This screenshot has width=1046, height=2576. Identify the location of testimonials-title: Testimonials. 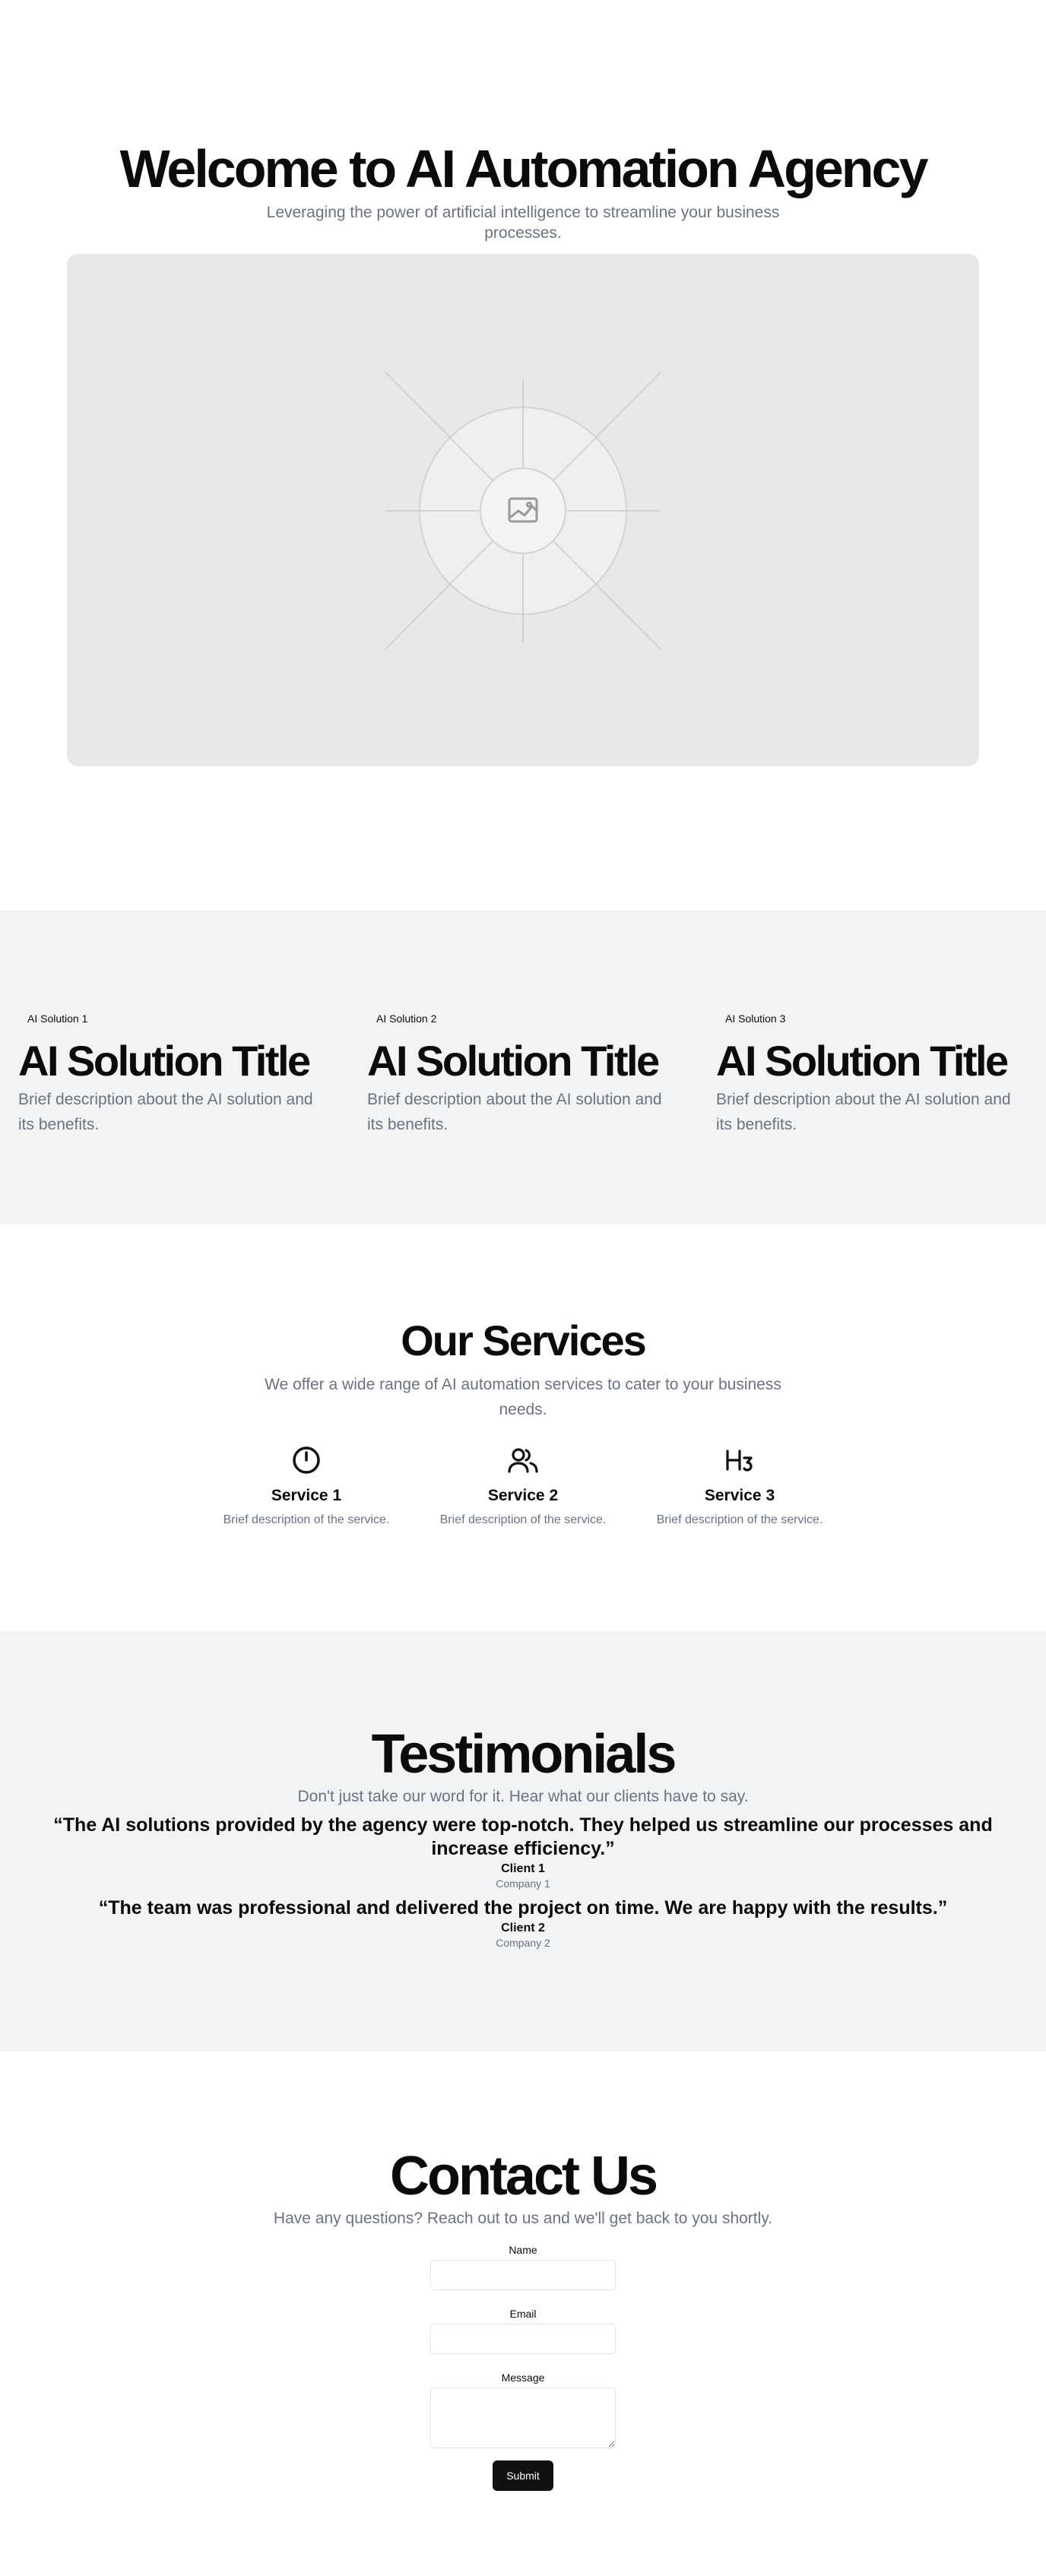
(524, 1755).